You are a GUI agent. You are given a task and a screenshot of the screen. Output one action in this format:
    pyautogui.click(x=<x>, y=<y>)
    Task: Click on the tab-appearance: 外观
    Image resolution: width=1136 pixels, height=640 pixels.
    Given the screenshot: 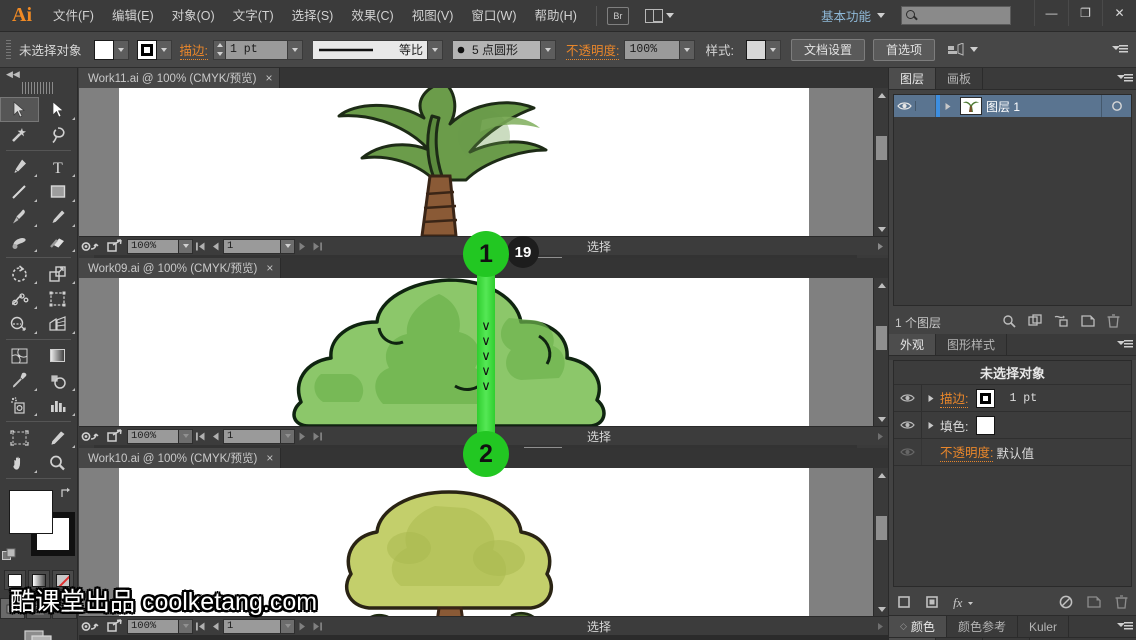 What is the action you would take?
    pyautogui.click(x=913, y=344)
    